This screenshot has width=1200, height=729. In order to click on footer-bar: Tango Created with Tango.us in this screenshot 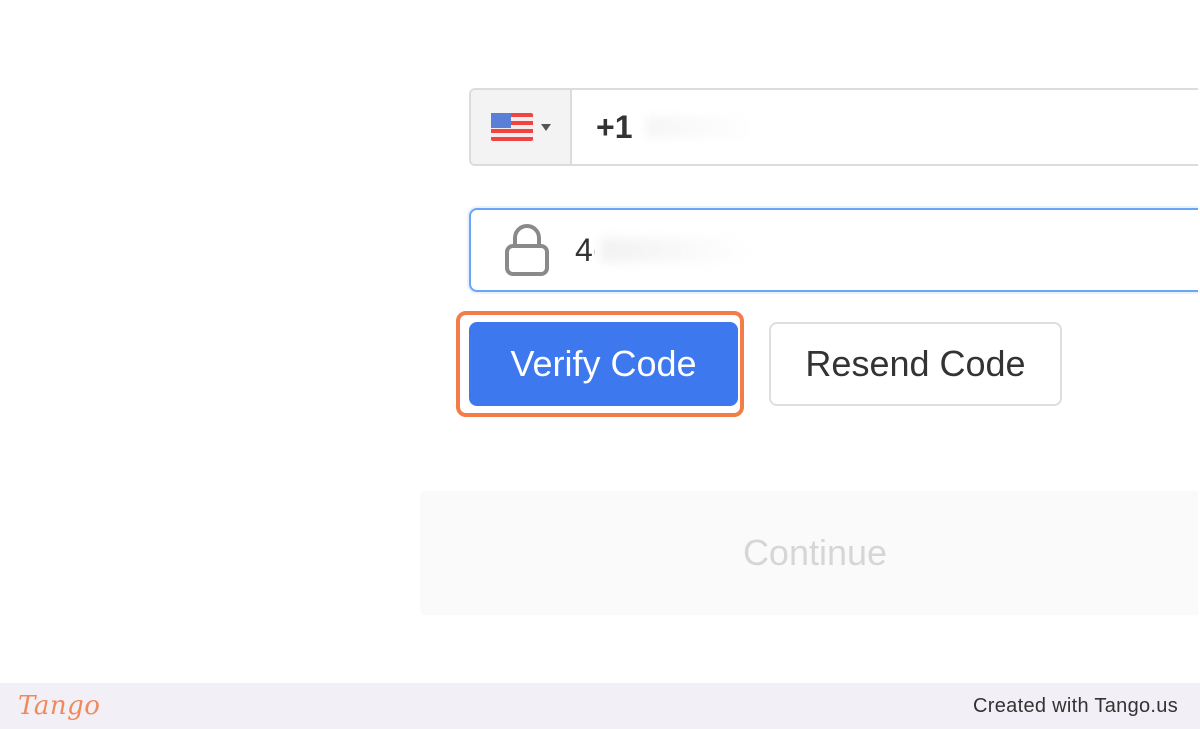, I will do `click(600, 706)`.